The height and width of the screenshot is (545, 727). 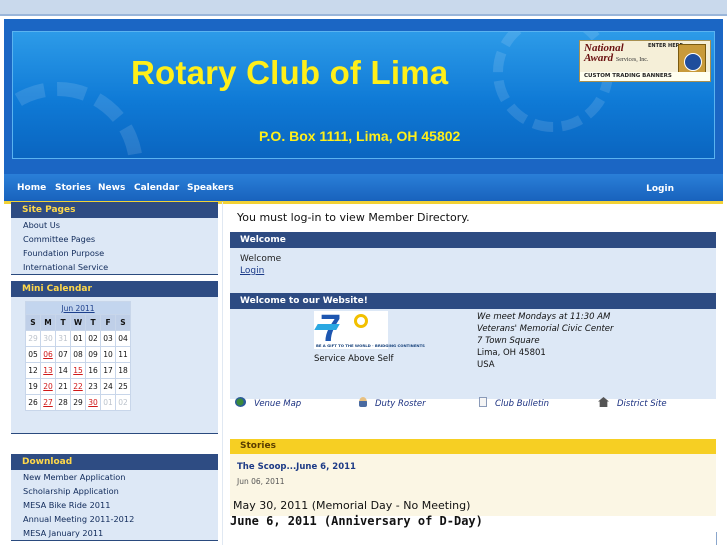 What do you see at coordinates (261, 259) in the screenshot?
I see `welcome-text: Welcome` at bounding box center [261, 259].